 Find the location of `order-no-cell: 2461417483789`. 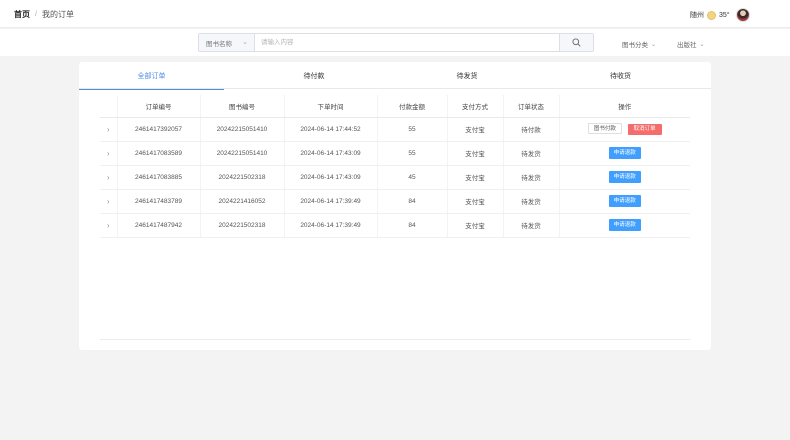

order-no-cell: 2461417483789 is located at coordinates (158, 201).